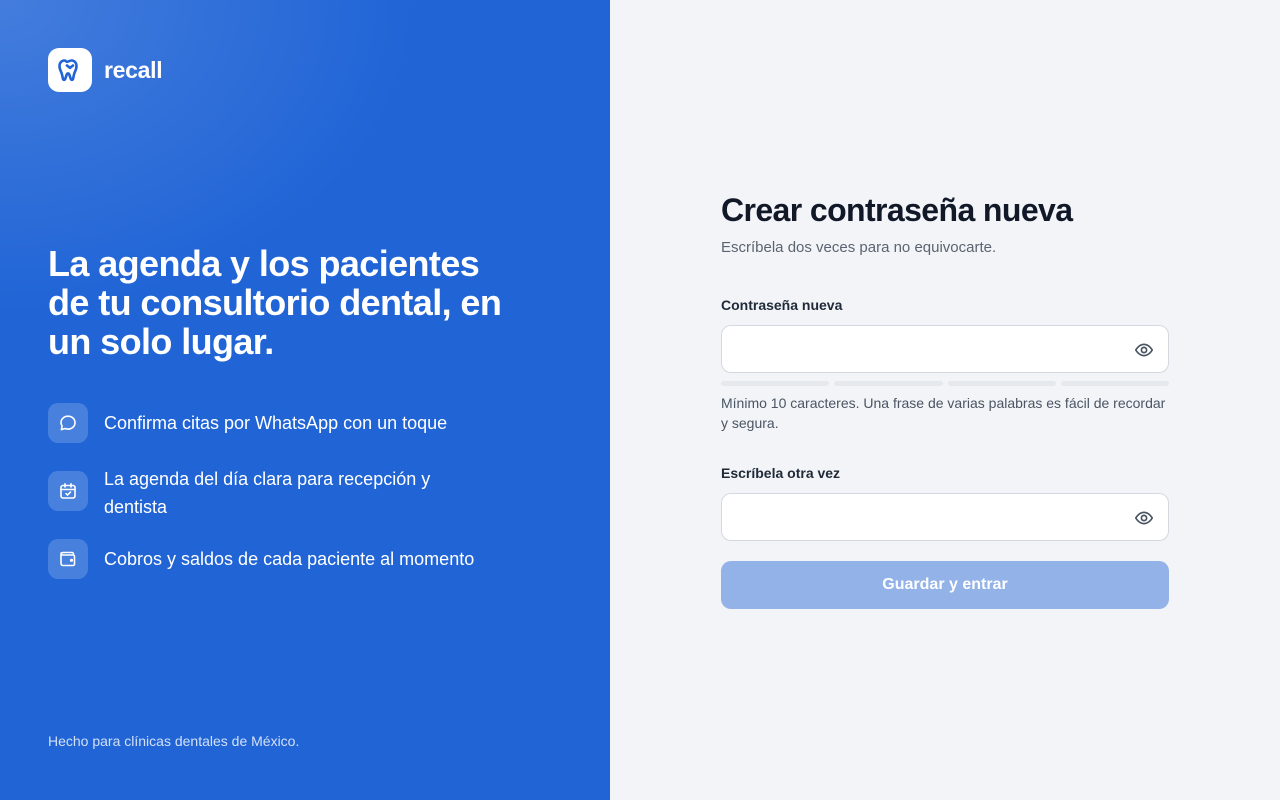 This screenshot has width=1280, height=800. What do you see at coordinates (945, 383) in the screenshot?
I see `password-strength-meter` at bounding box center [945, 383].